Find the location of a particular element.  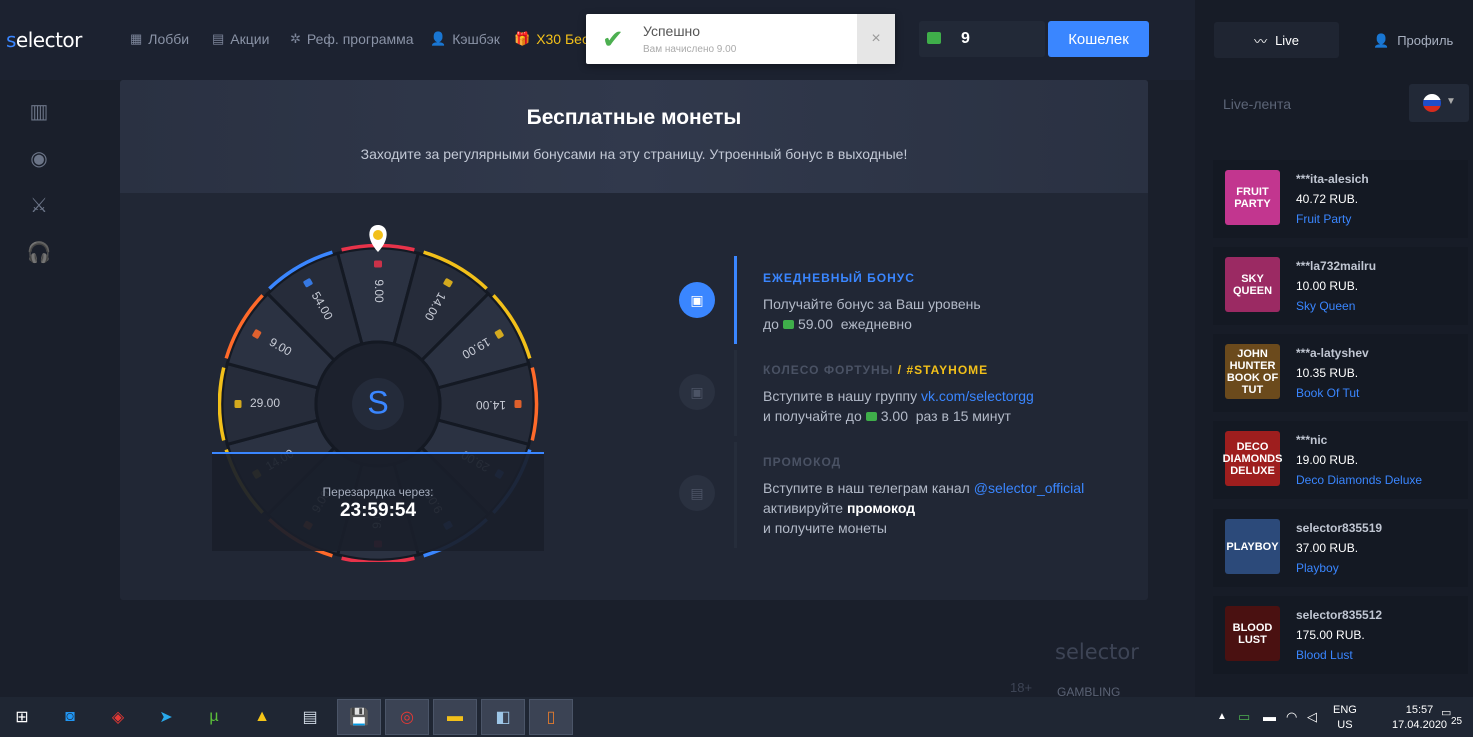

feed-username: ***nic is located at coordinates (1312, 440).